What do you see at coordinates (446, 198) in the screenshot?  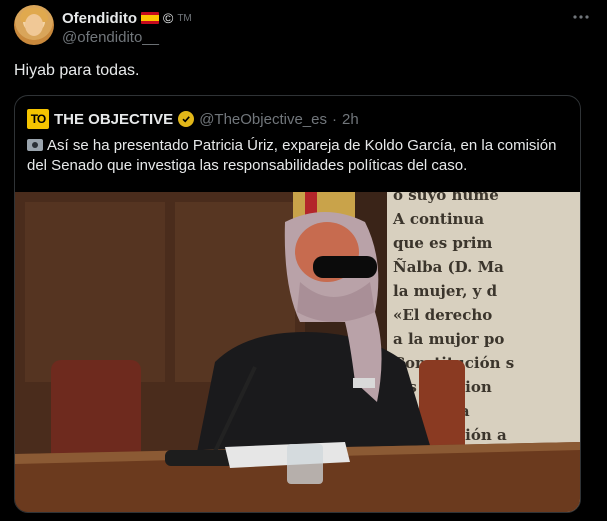 I see `wall-inscription-line: o suyo hume` at bounding box center [446, 198].